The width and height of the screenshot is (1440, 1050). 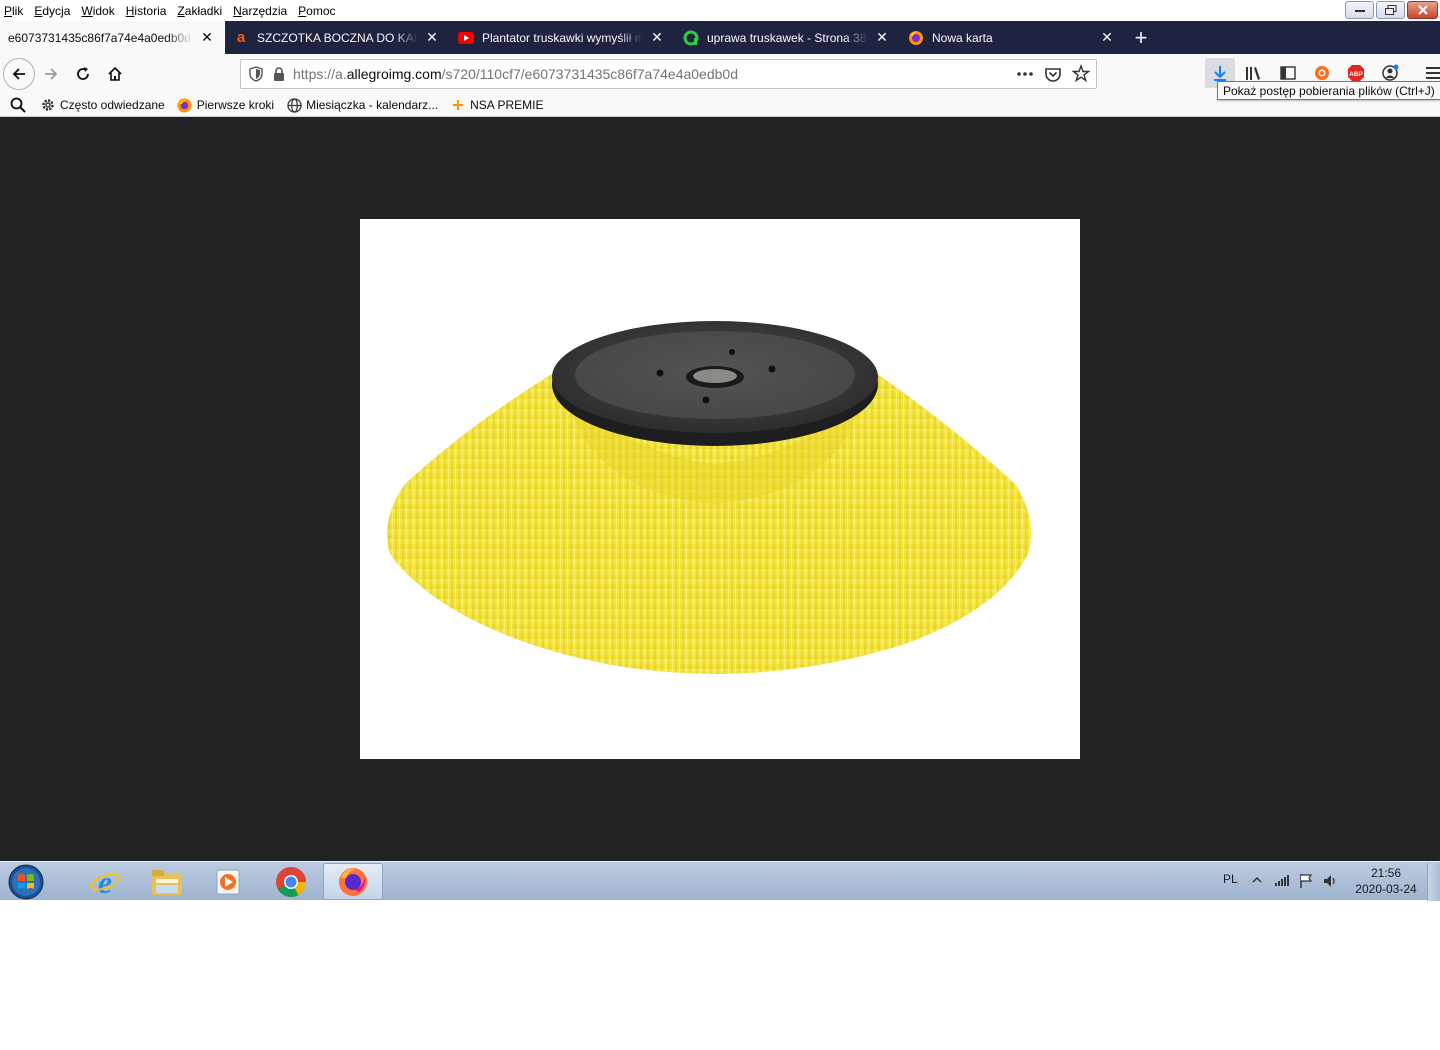 I want to click on file-explorer-icon, so click(x=167, y=881).